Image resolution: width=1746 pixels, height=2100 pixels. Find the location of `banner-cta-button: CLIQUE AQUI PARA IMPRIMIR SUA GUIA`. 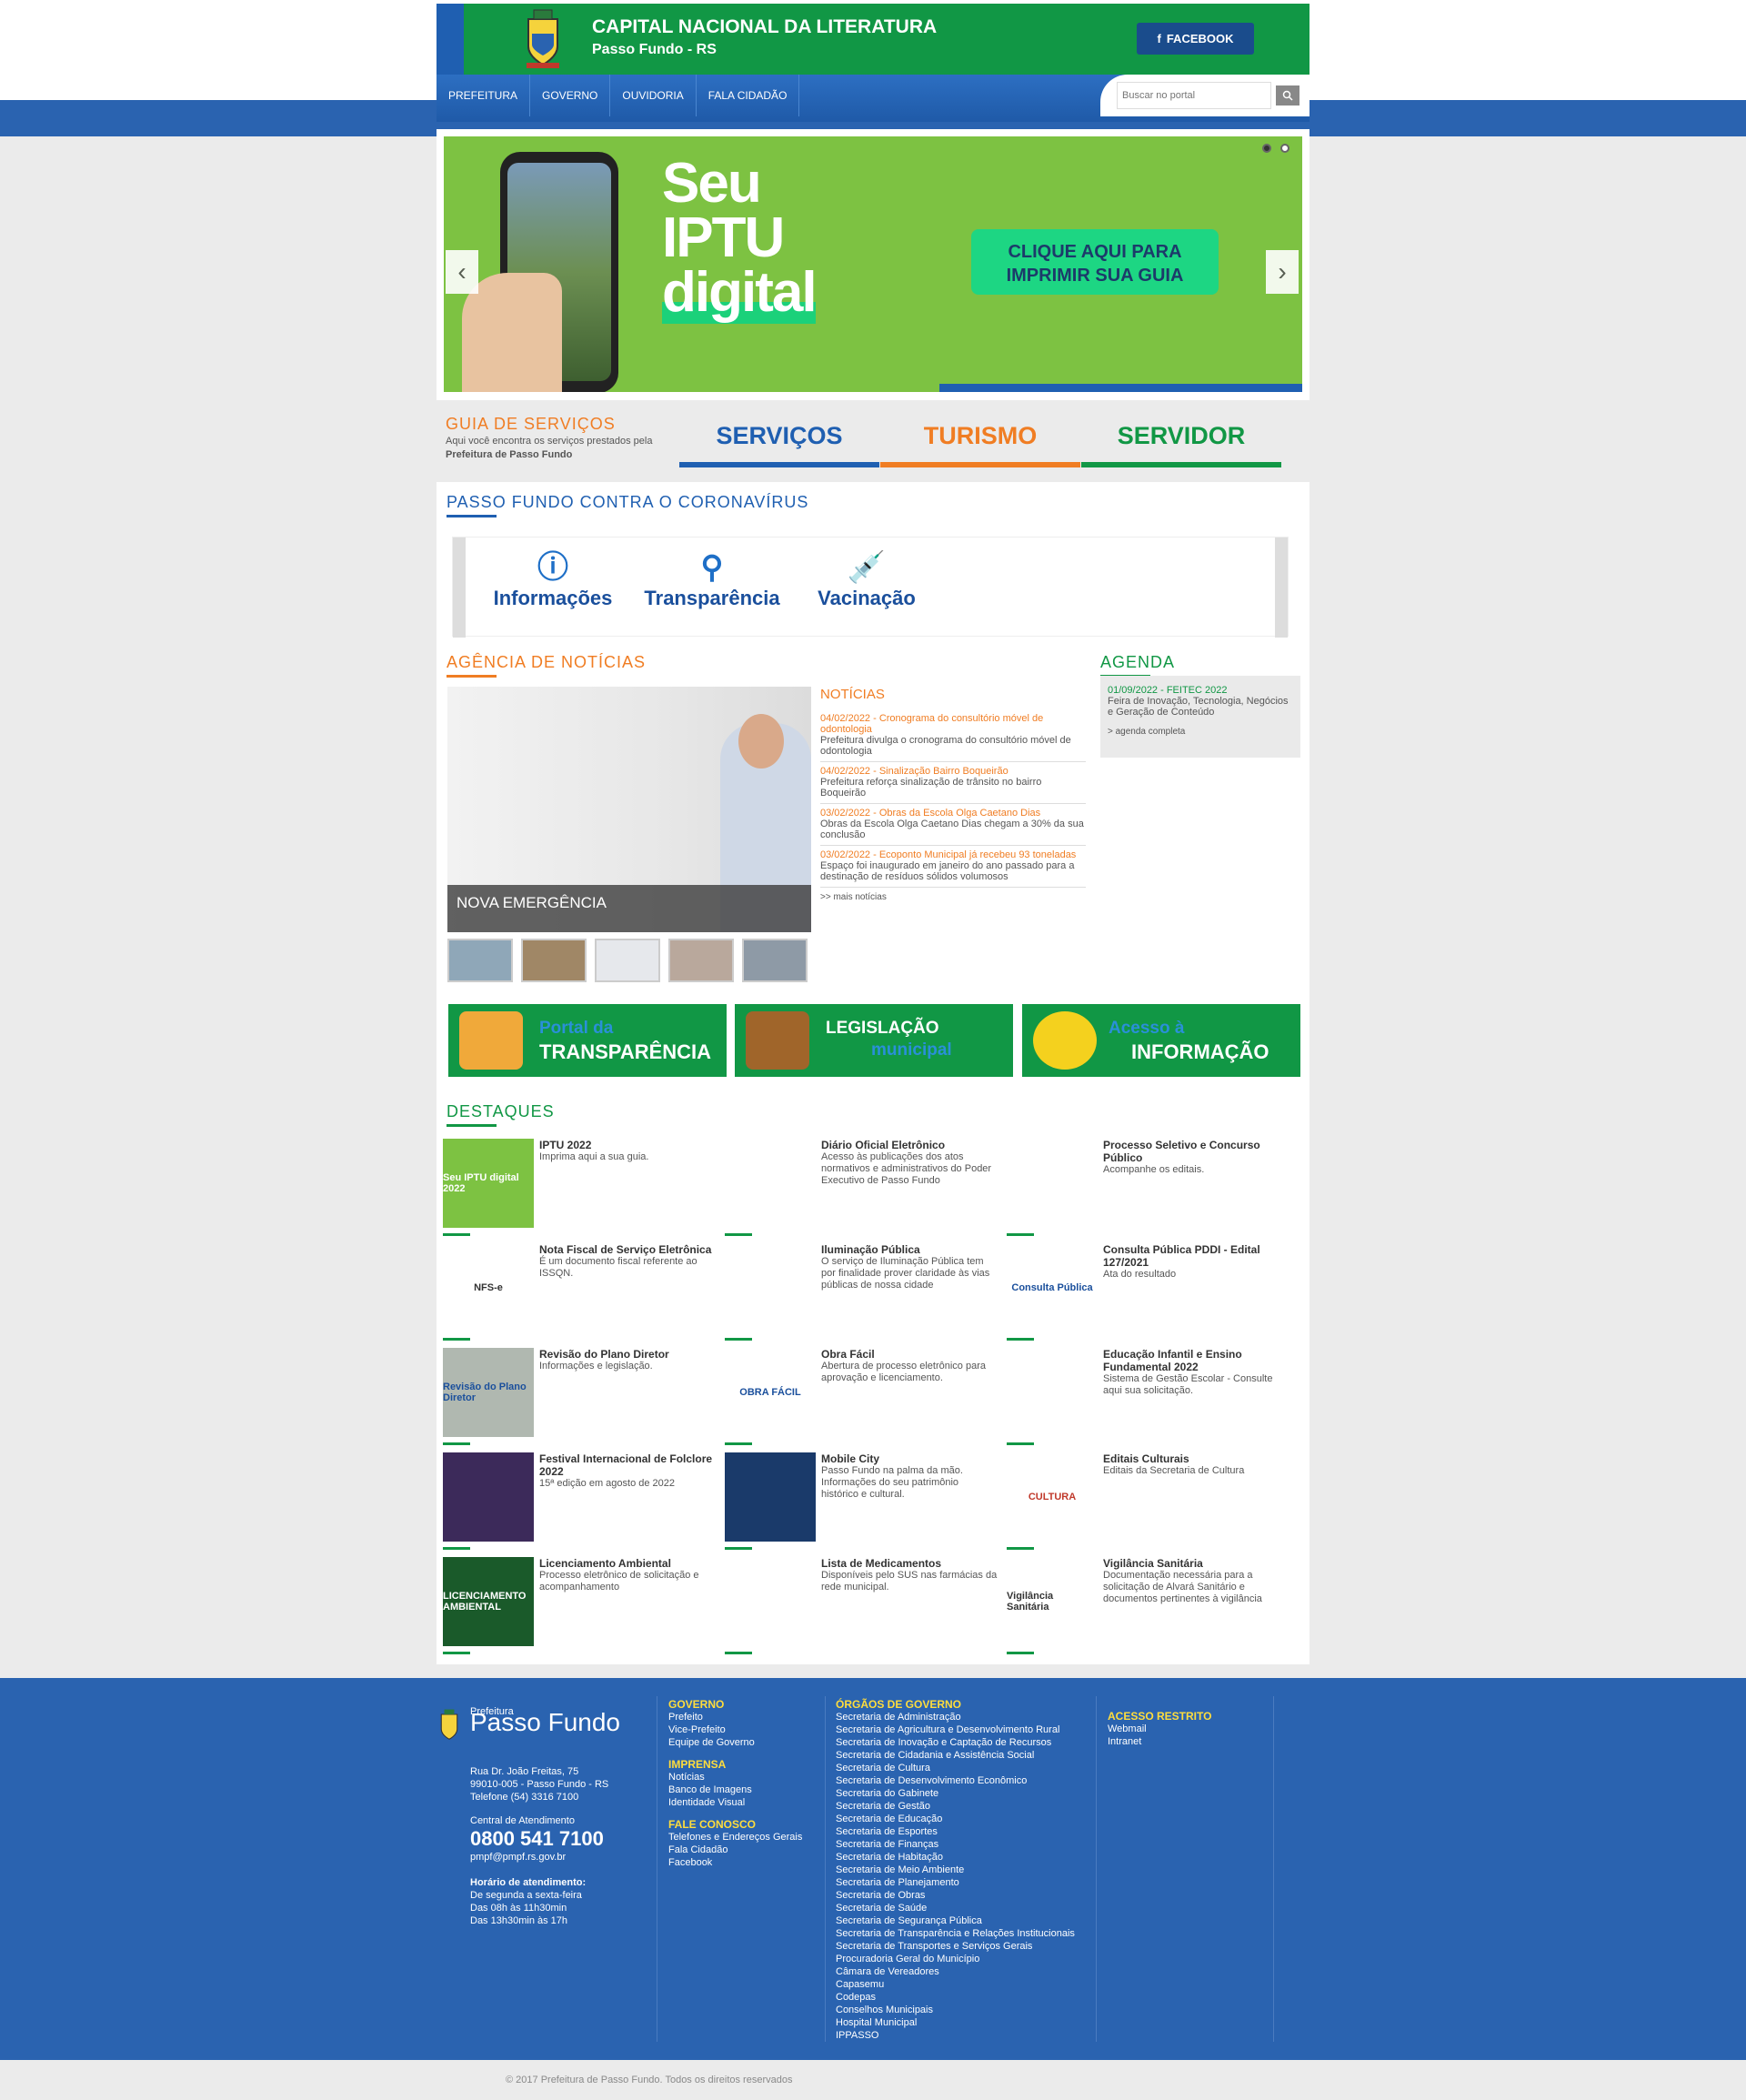

banner-cta-button: CLIQUE AQUI PARA IMPRIMIR SUA GUIA is located at coordinates (1095, 262).